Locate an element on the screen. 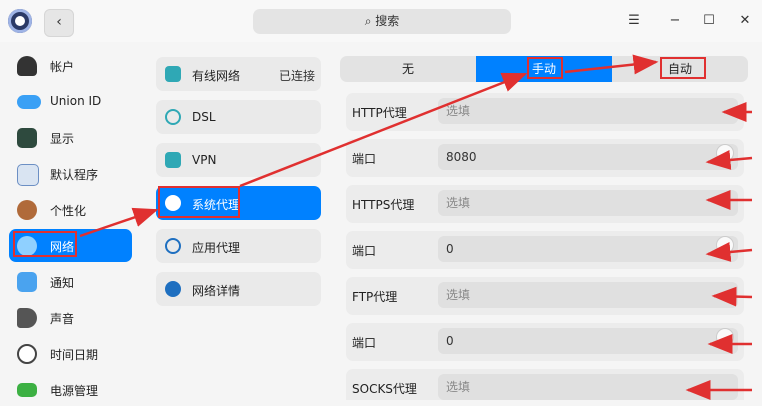  sidebar-item-account: 帐户 is located at coordinates (70, 65).